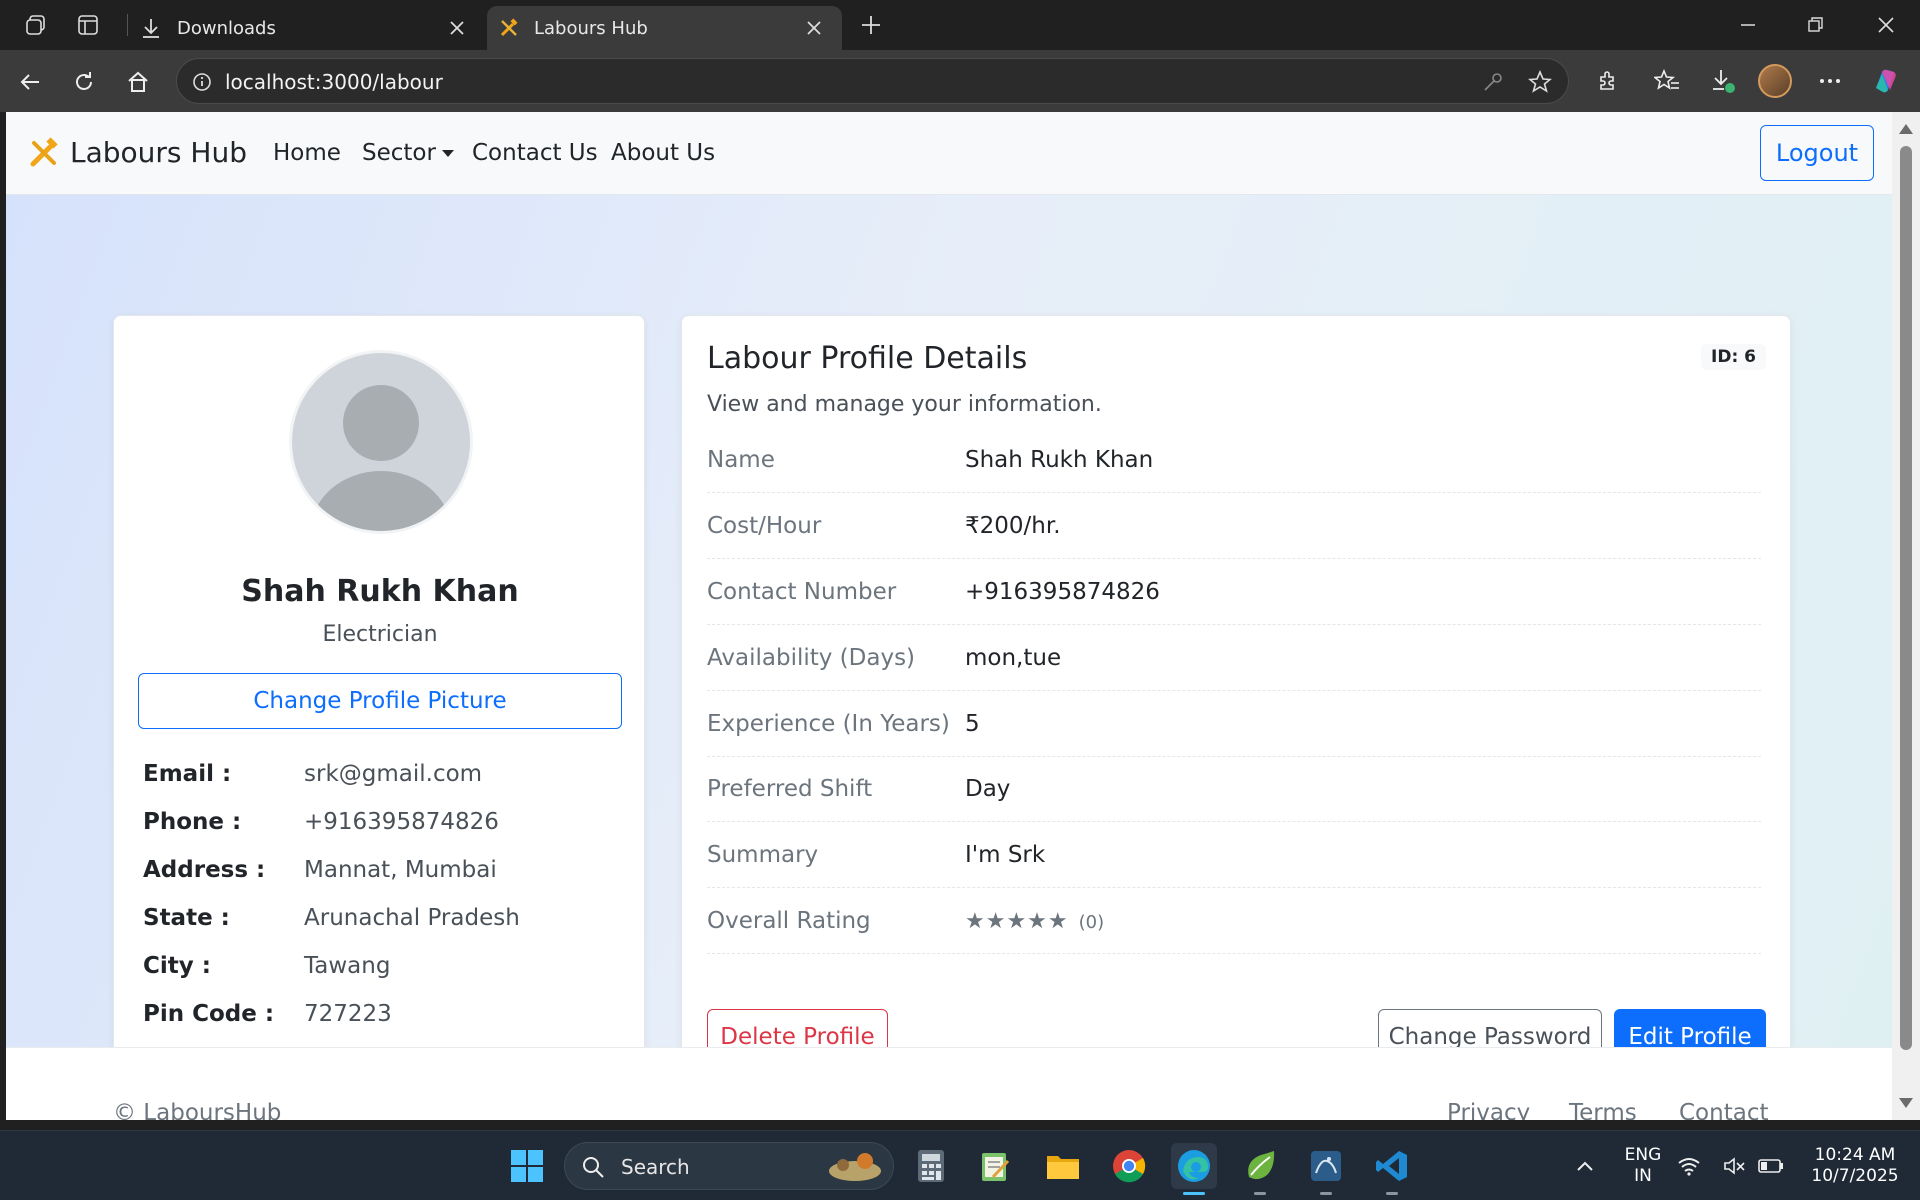 The height and width of the screenshot is (1200, 1920). What do you see at coordinates (307, 28) in the screenshot?
I see `tab-downloads: Downloads` at bounding box center [307, 28].